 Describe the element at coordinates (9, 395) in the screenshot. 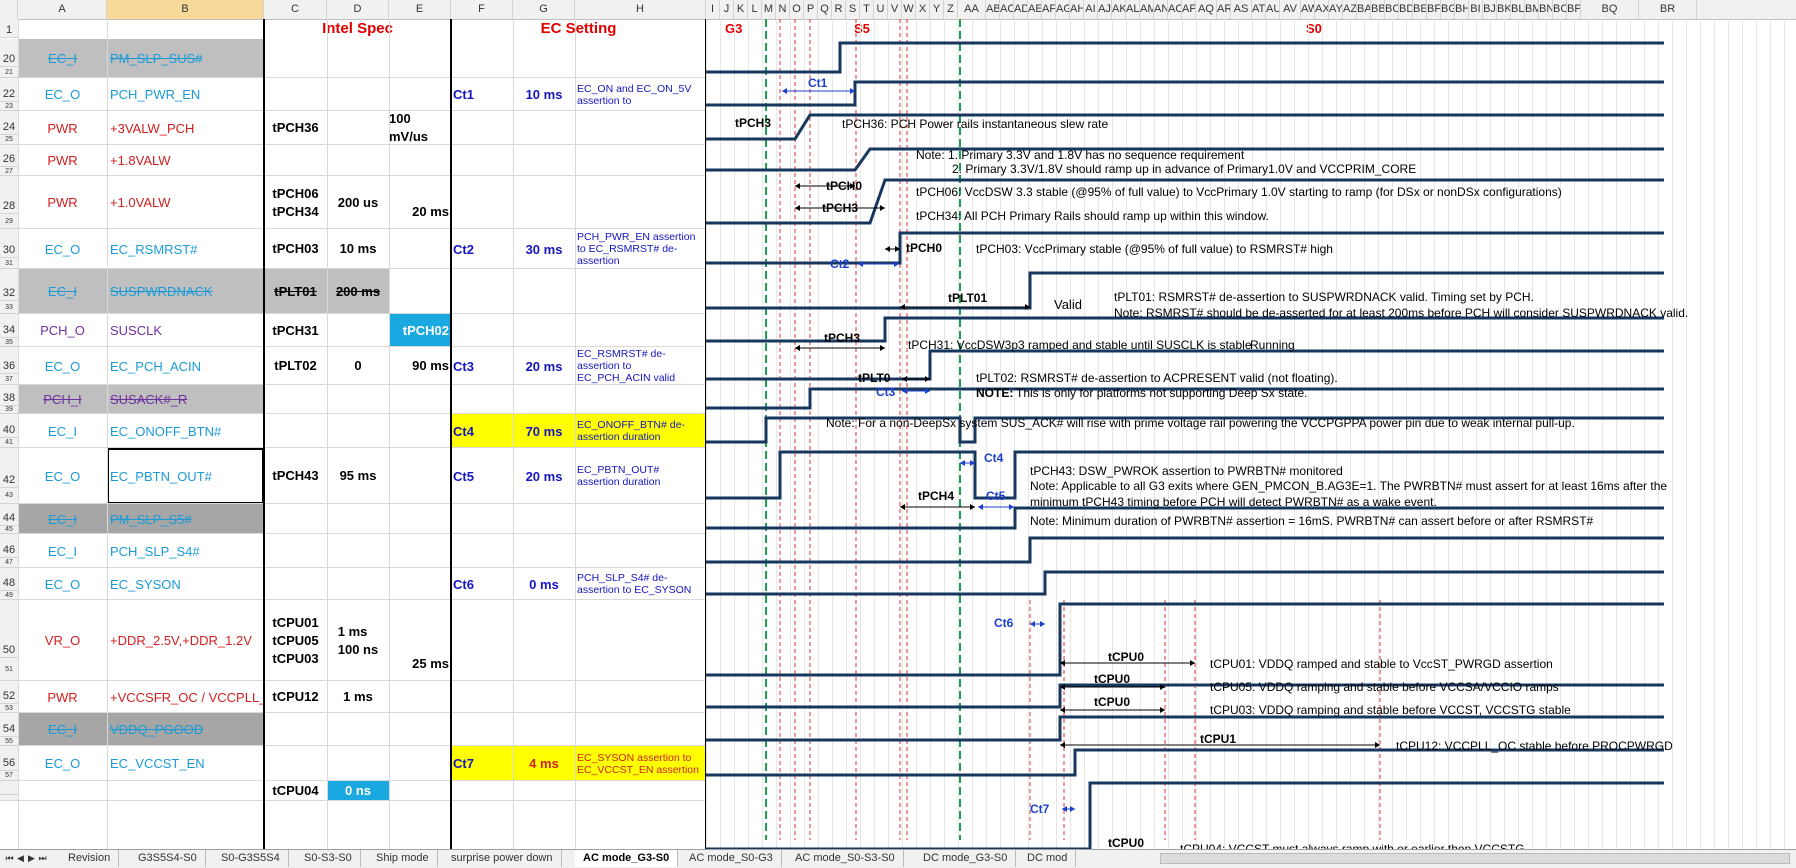

I see `row-header-38: 38` at that location.